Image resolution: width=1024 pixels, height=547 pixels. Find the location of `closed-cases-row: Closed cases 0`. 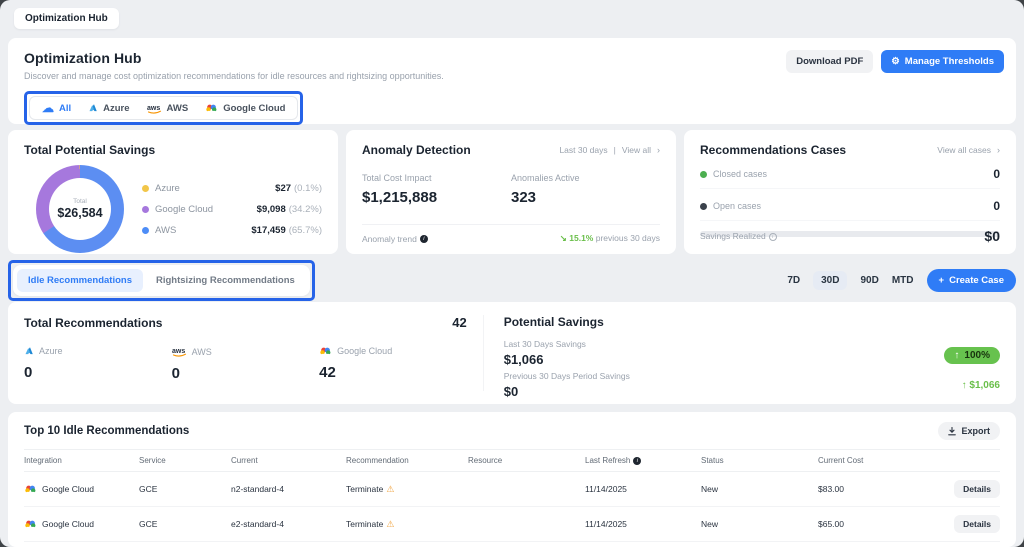

closed-cases-row: Closed cases 0 is located at coordinates (850, 178).